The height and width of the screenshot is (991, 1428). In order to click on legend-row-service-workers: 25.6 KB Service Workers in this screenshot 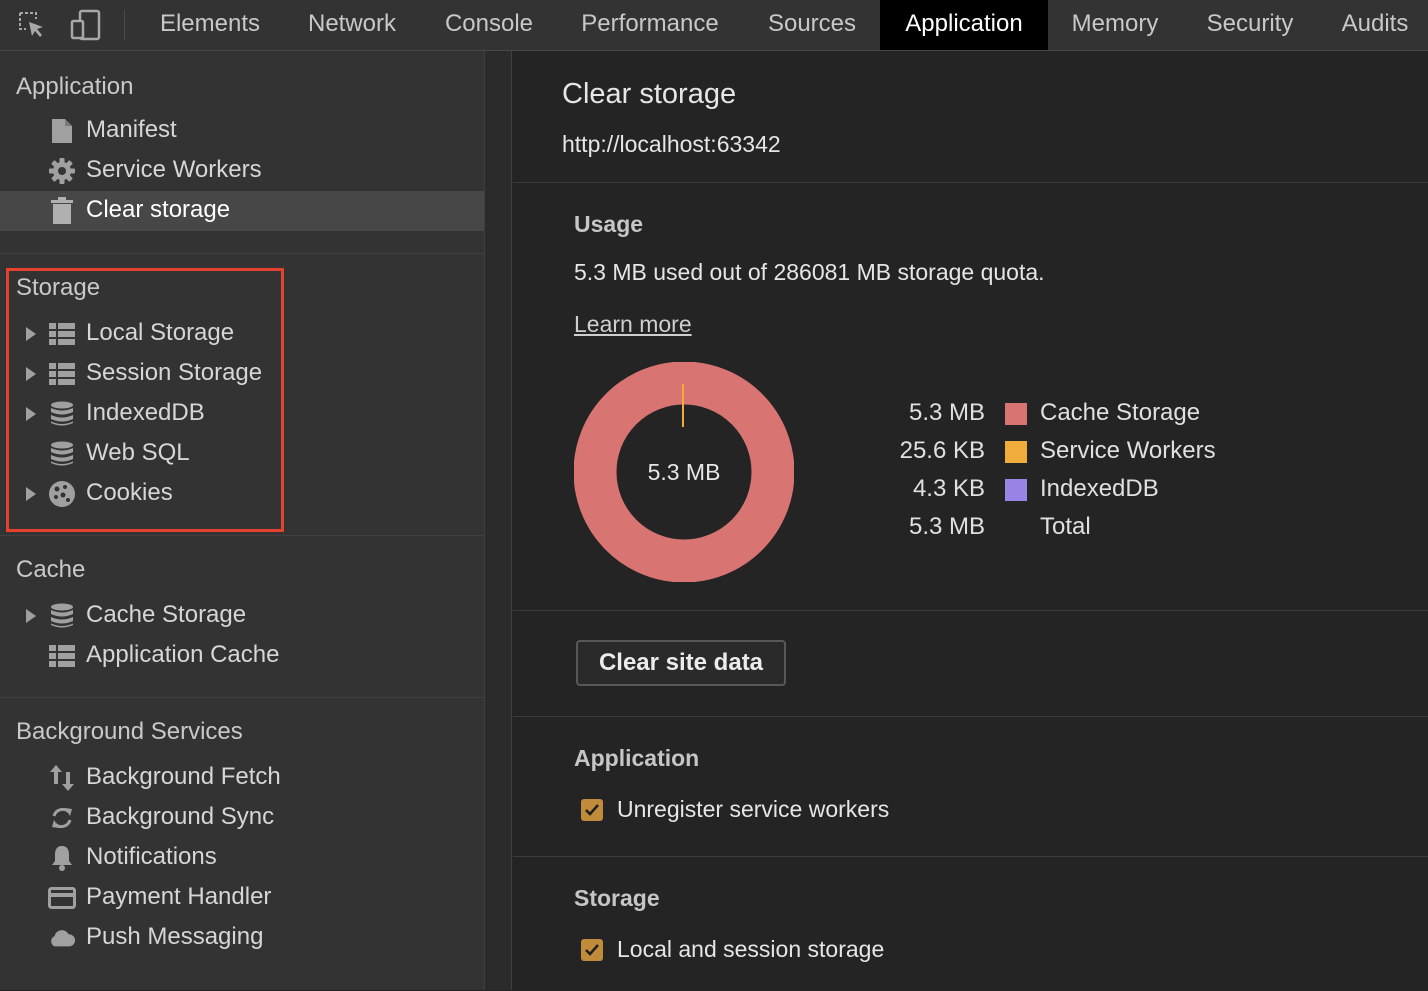, I will do `click(1113, 453)`.